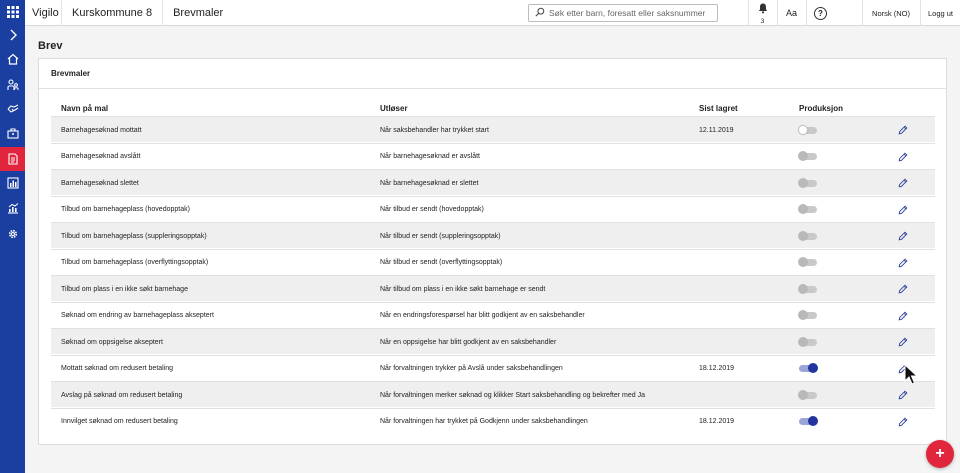 The image size is (960, 473). Describe the element at coordinates (762, 21) in the screenshot. I see `notification-count: 3` at that location.